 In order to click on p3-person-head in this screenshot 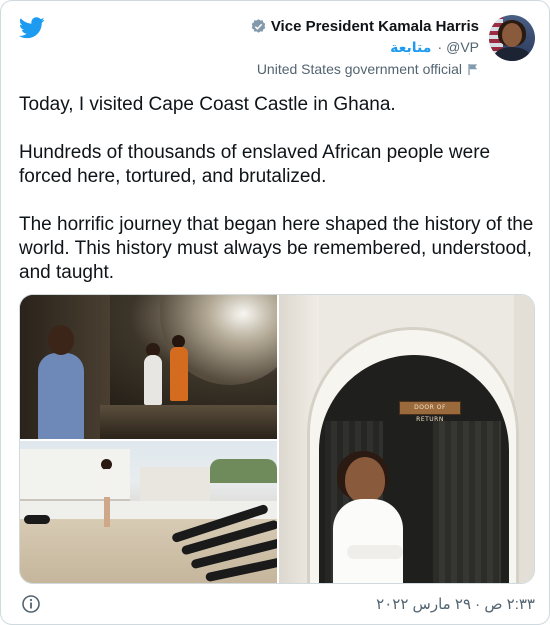, I will do `click(365, 480)`.